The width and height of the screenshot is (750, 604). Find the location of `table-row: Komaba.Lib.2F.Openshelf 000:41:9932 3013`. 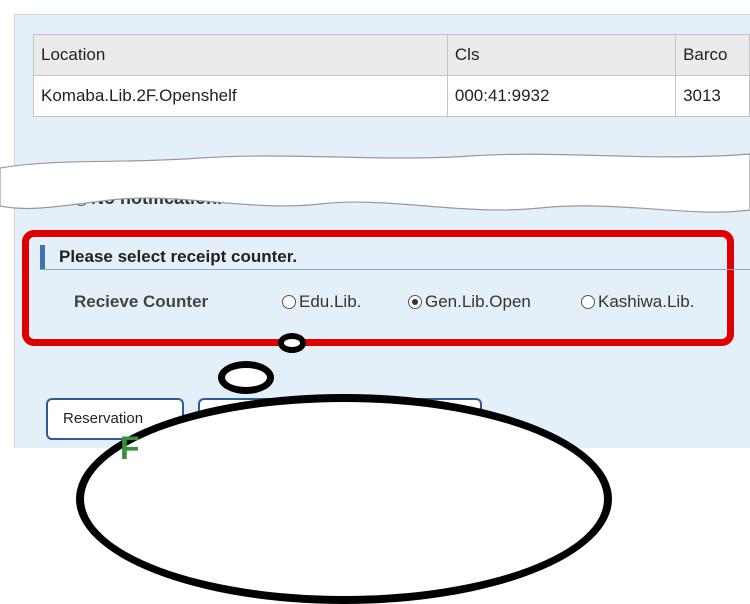

table-row: Komaba.Lib.2F.Openshelf 000:41:9932 3013 is located at coordinates (391, 96).